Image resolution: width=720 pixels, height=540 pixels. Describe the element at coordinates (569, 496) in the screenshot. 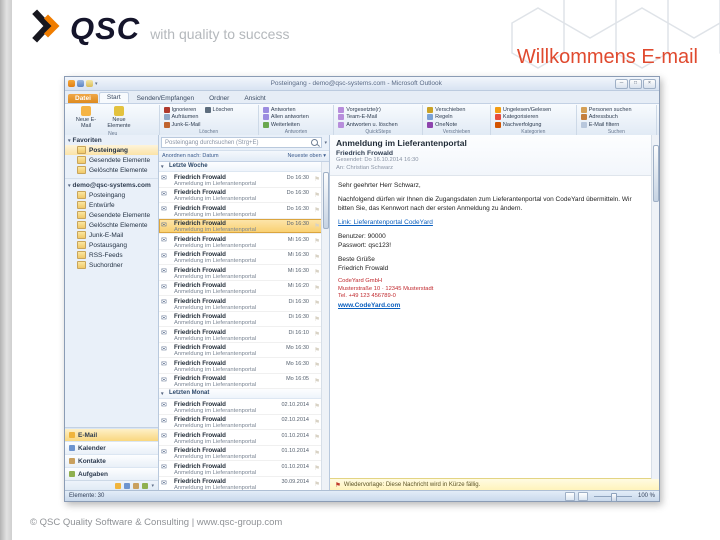

I see `view-normal-icon` at that location.